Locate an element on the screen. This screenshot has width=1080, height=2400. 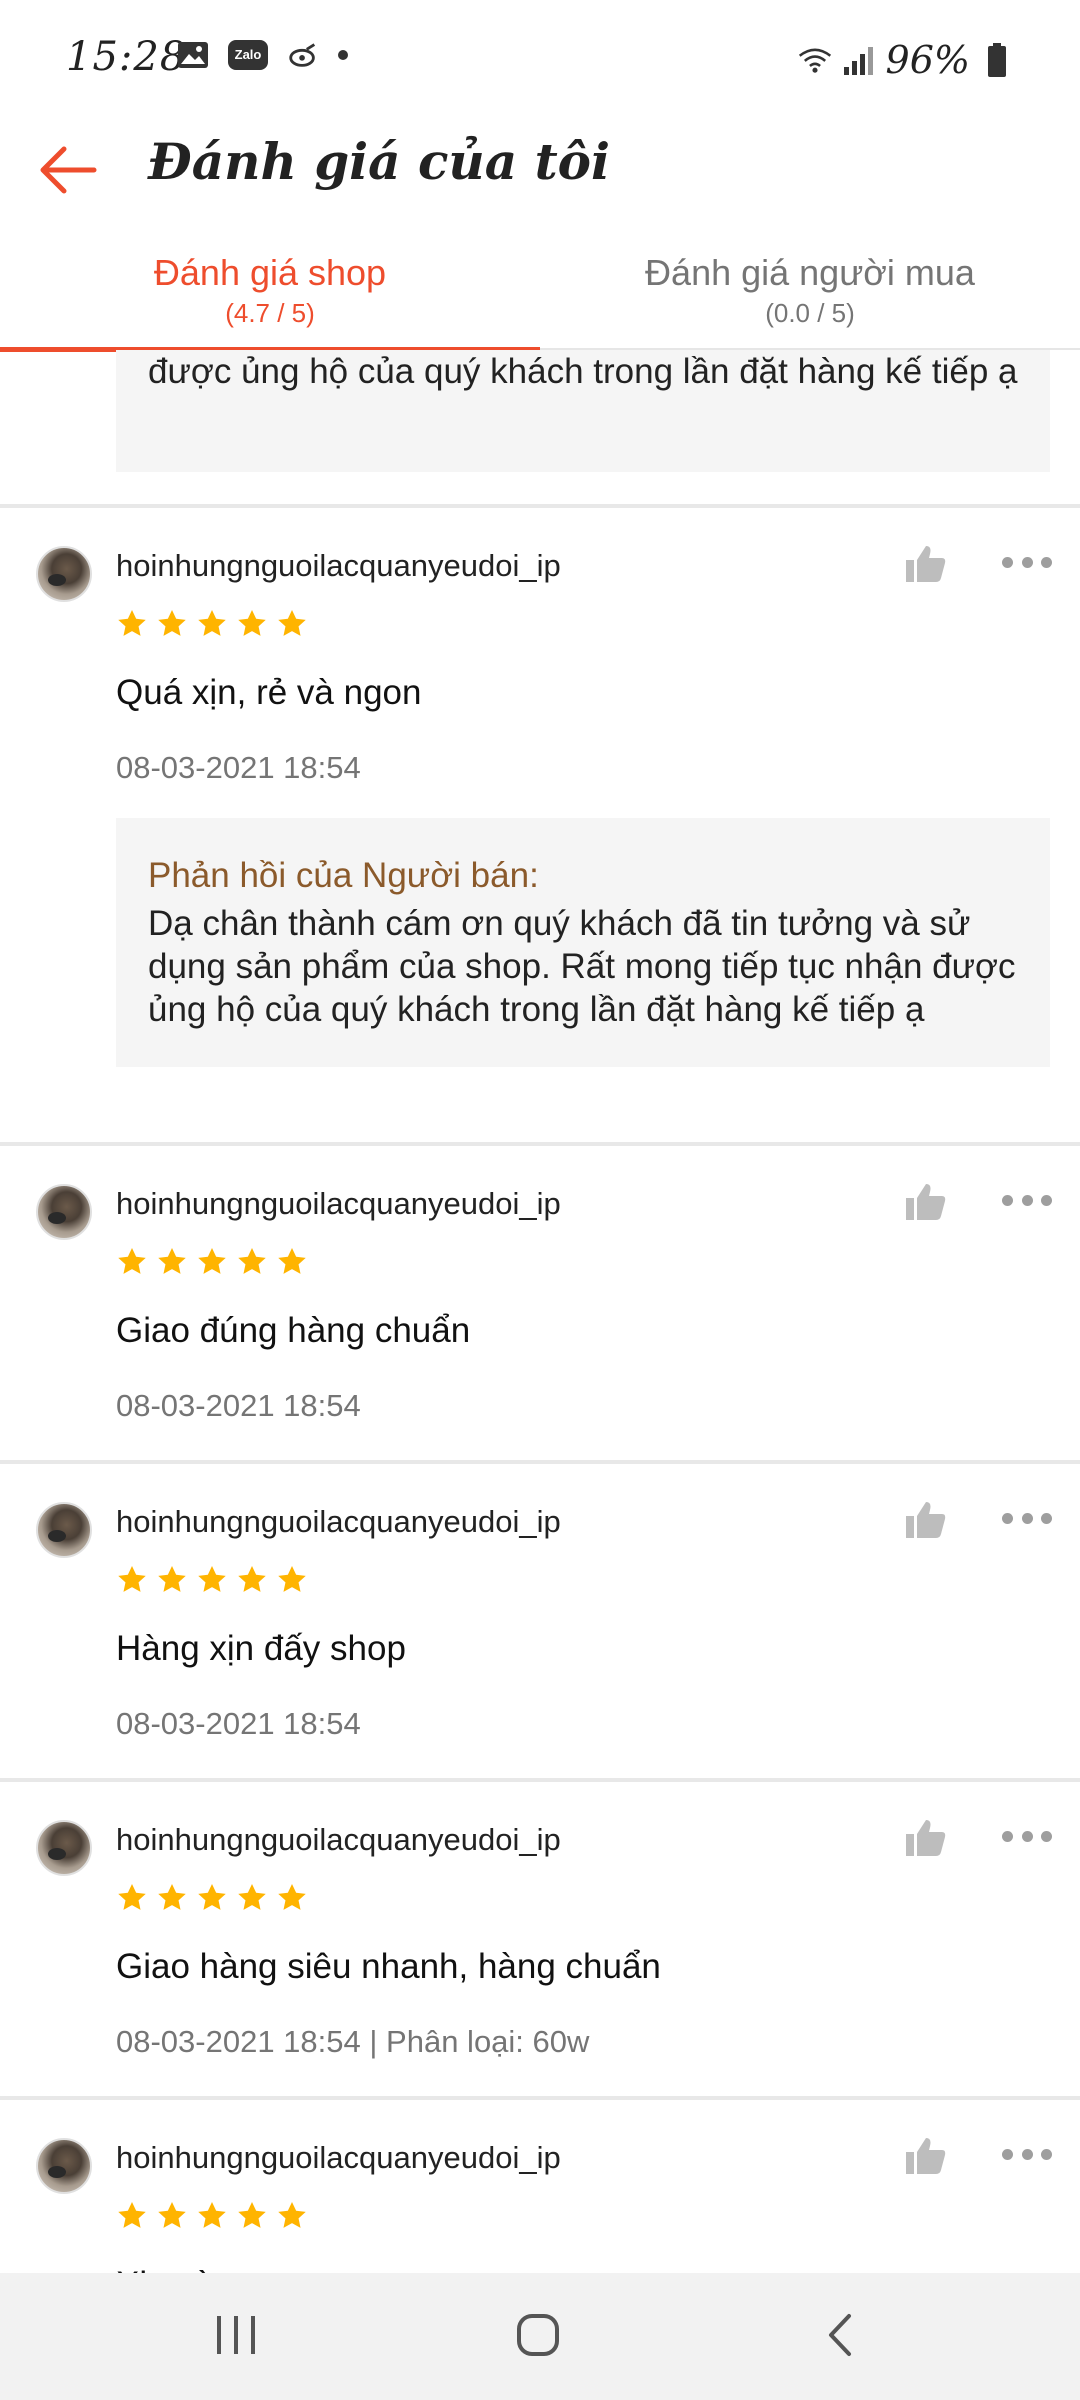
review-comment: Quá xịn, rẻ và ngon is located at coordinates (269, 692).